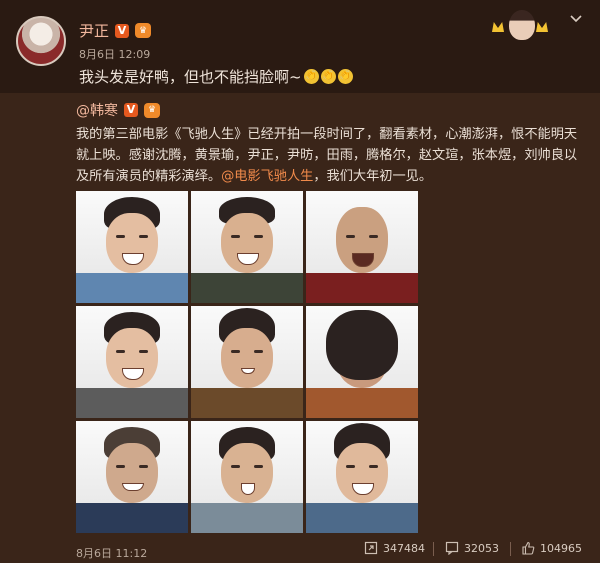  Describe the element at coordinates (41, 41) in the screenshot. I see `author-avatar` at that location.